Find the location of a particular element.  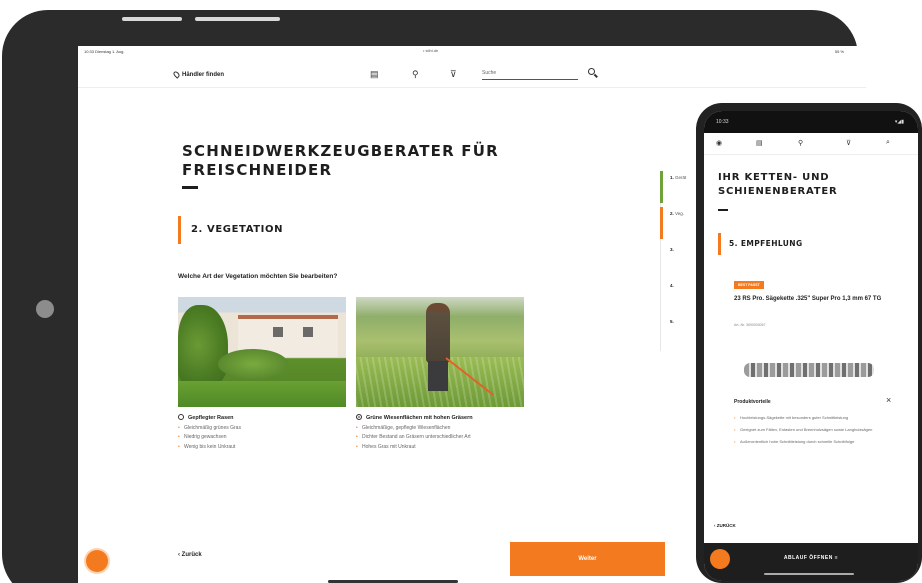

bush-shape is located at coordinates (253, 364).